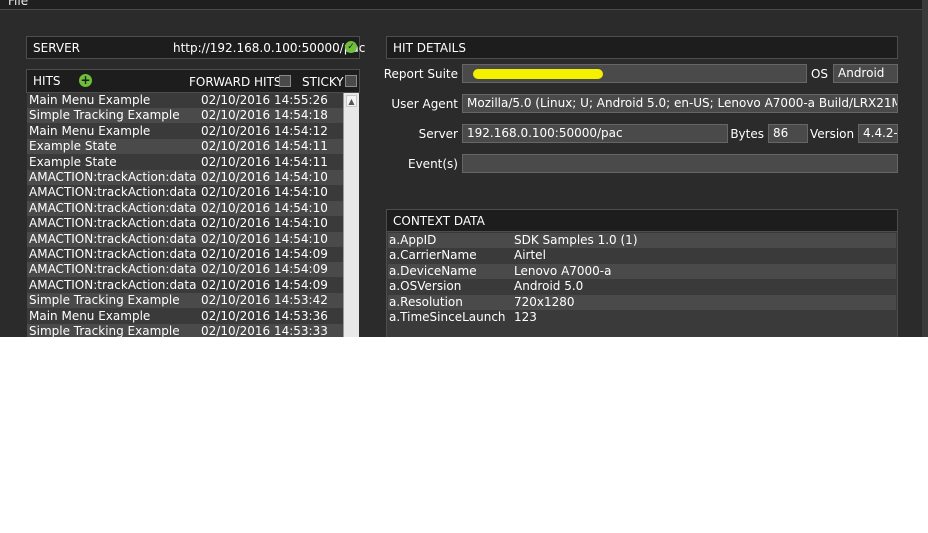 Image resolution: width=928 pixels, height=533 pixels. What do you see at coordinates (642, 255) in the screenshot?
I see `context-row: a.CarrierName Airtel` at bounding box center [642, 255].